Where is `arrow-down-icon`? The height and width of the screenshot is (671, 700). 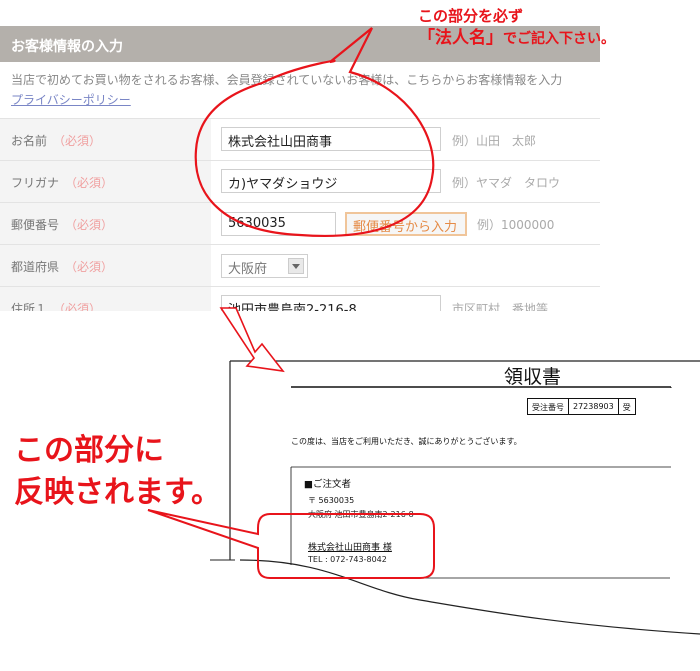 arrow-down-icon is located at coordinates (252, 340).